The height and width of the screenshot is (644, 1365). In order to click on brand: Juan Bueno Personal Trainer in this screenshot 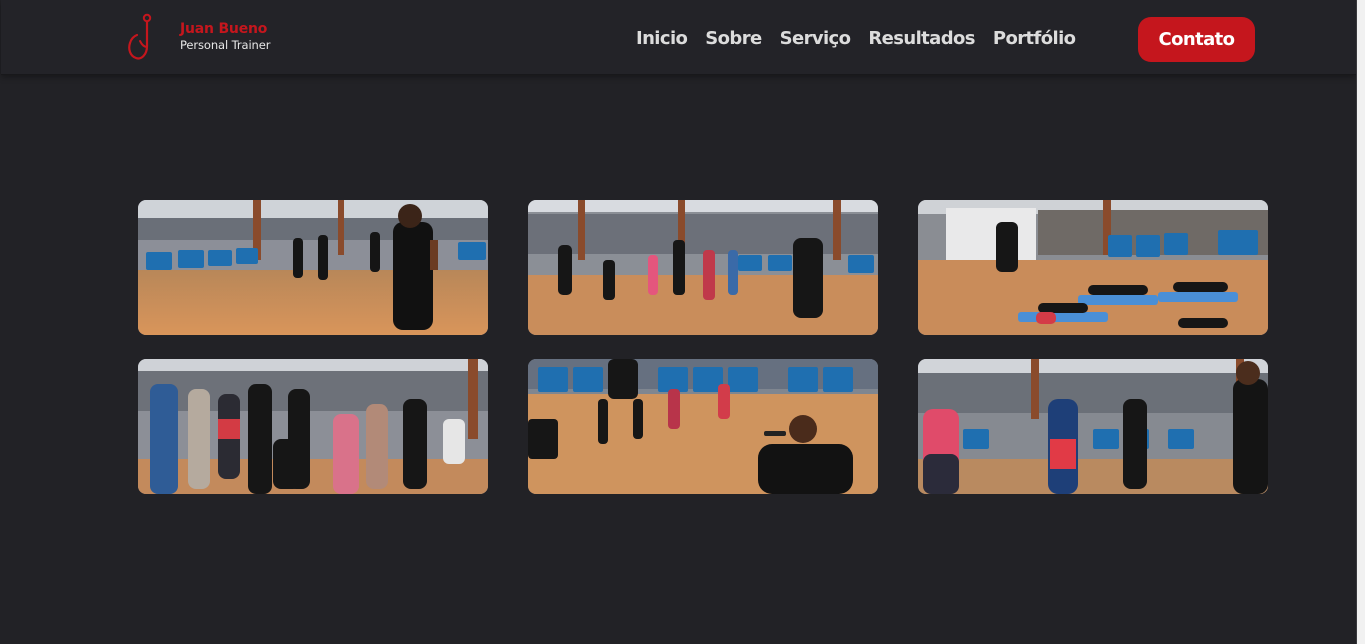, I will do `click(225, 37)`.